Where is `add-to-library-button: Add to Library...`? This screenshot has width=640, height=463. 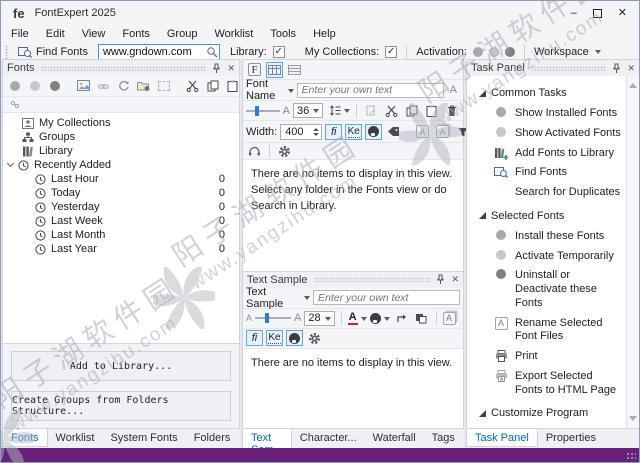 add-to-library-button: Add to Library... is located at coordinates (121, 366).